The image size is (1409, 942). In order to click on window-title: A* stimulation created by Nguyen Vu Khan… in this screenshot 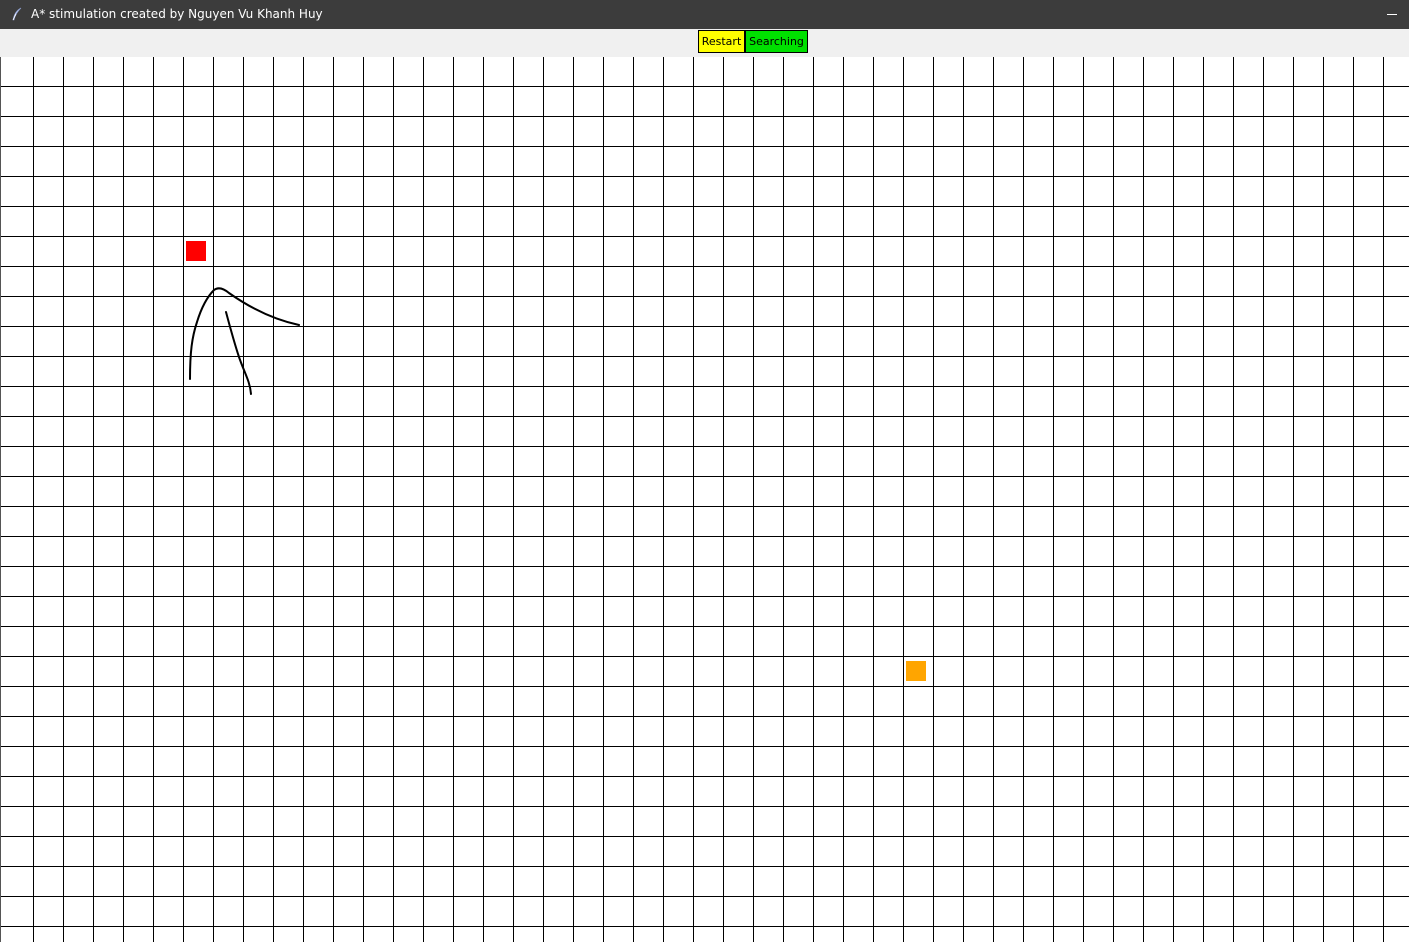, I will do `click(177, 14)`.